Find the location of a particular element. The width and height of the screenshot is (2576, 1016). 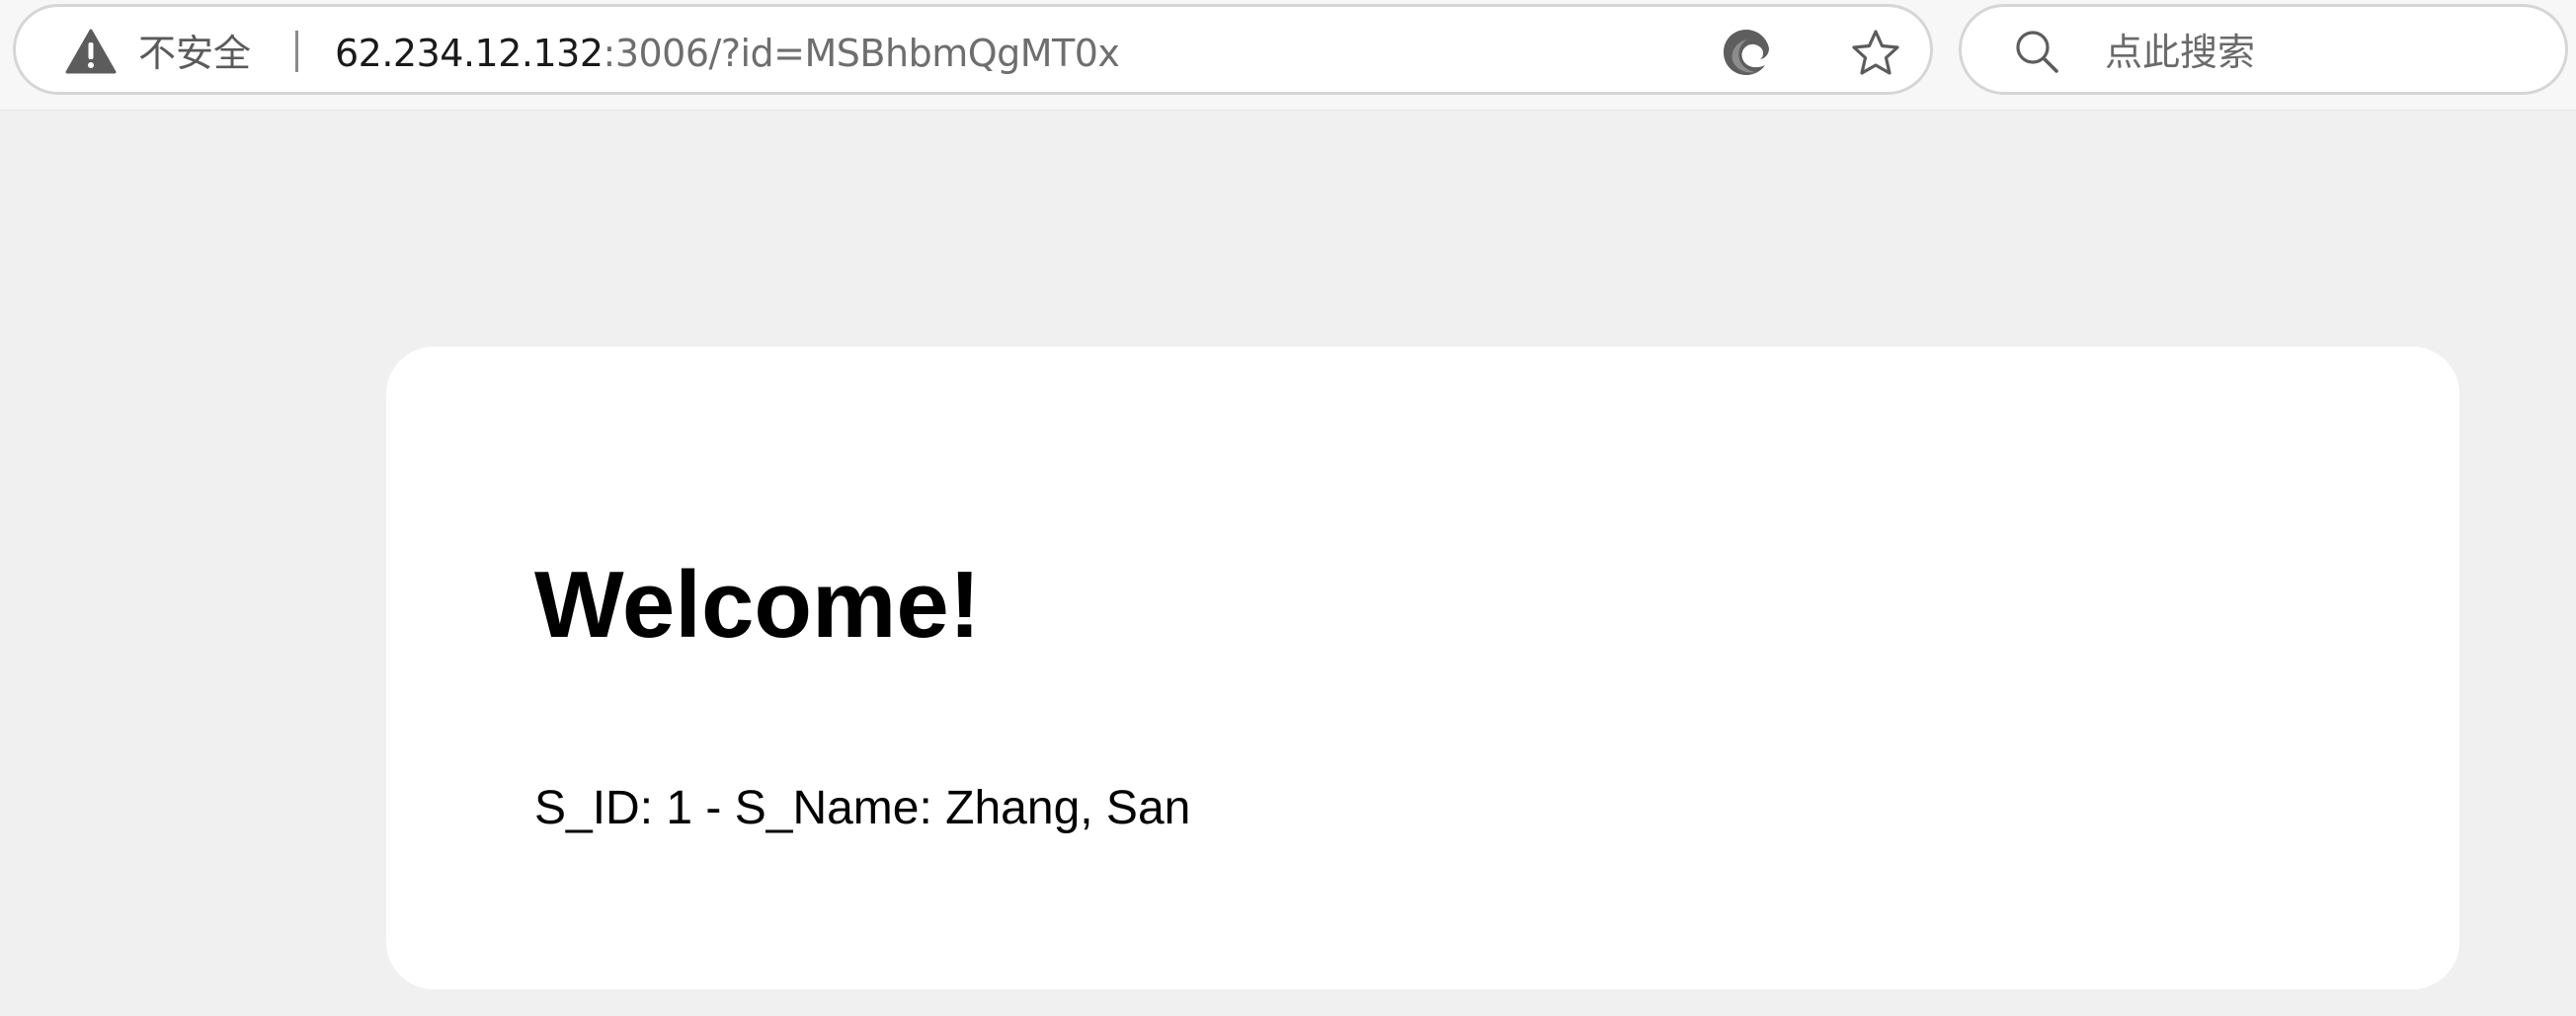

address-bar: 不安全 62.234.12.132:3006/?id=MSBhbmQgMT0x is located at coordinates (973, 49).